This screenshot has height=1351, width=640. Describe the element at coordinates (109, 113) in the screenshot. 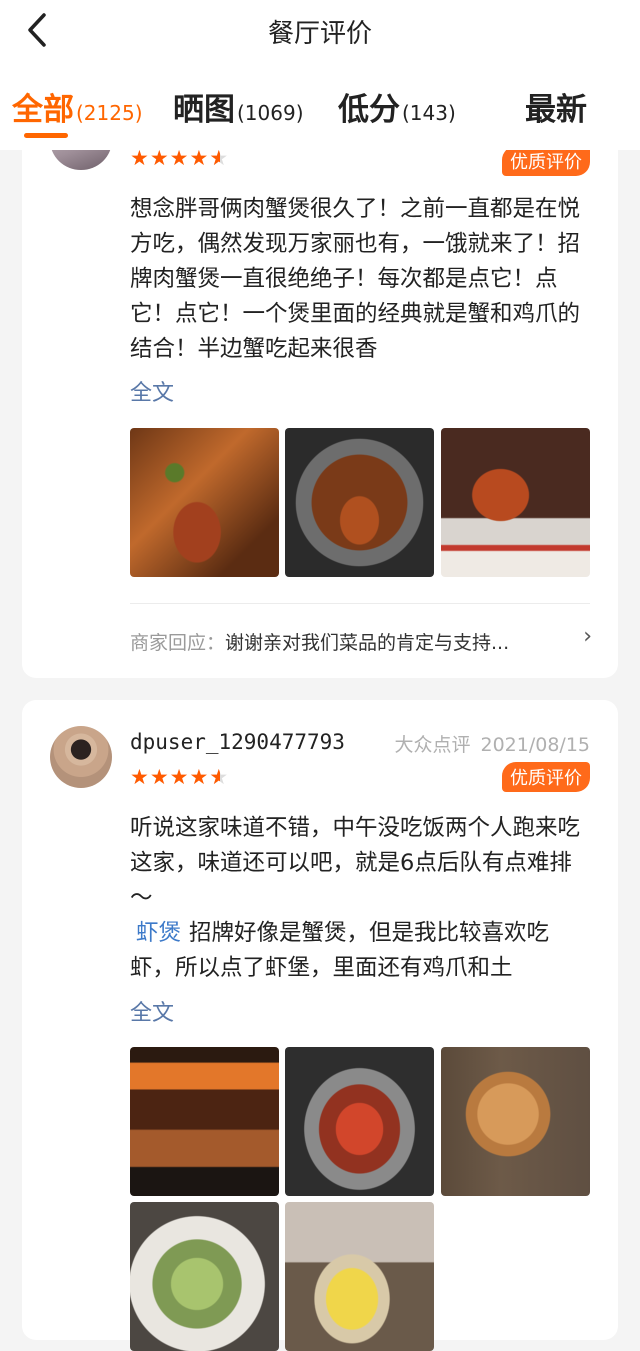

I see `tab-count: (2125)` at that location.